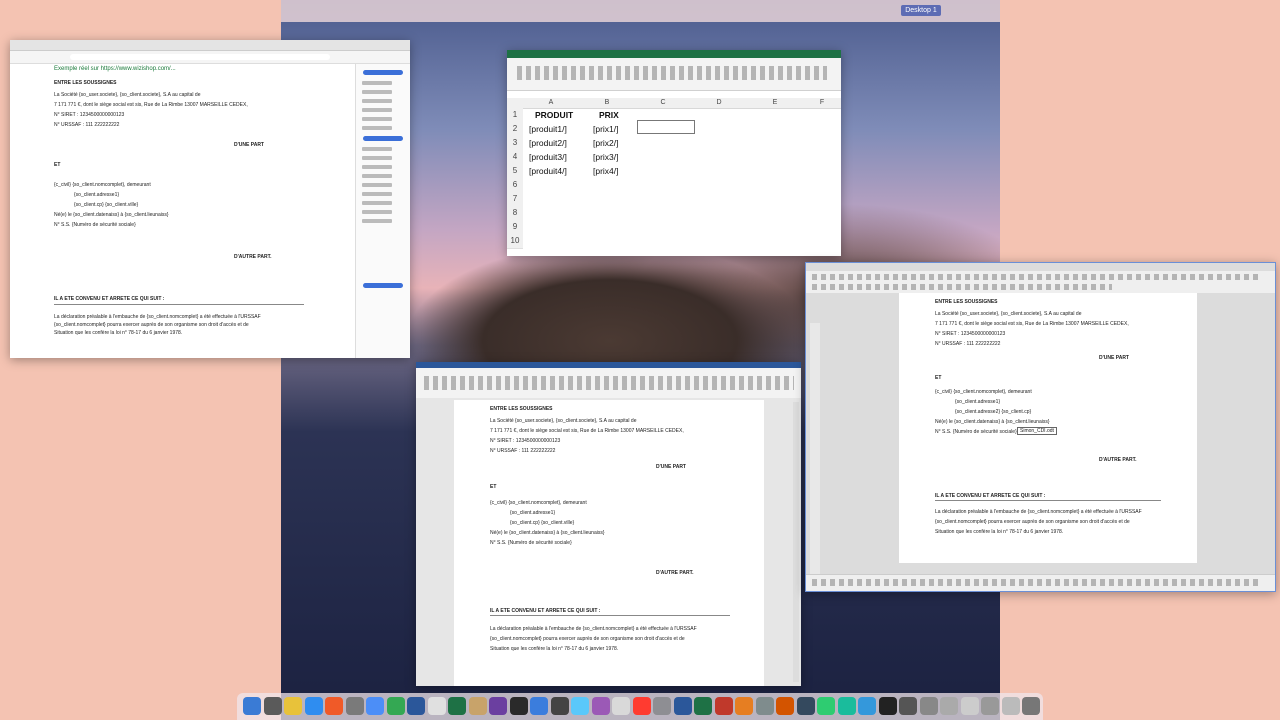 Image resolution: width=1280 pixels, height=720 pixels. Describe the element at coordinates (606, 171) in the screenshot. I see `cell-prix: [prix4/]` at that location.